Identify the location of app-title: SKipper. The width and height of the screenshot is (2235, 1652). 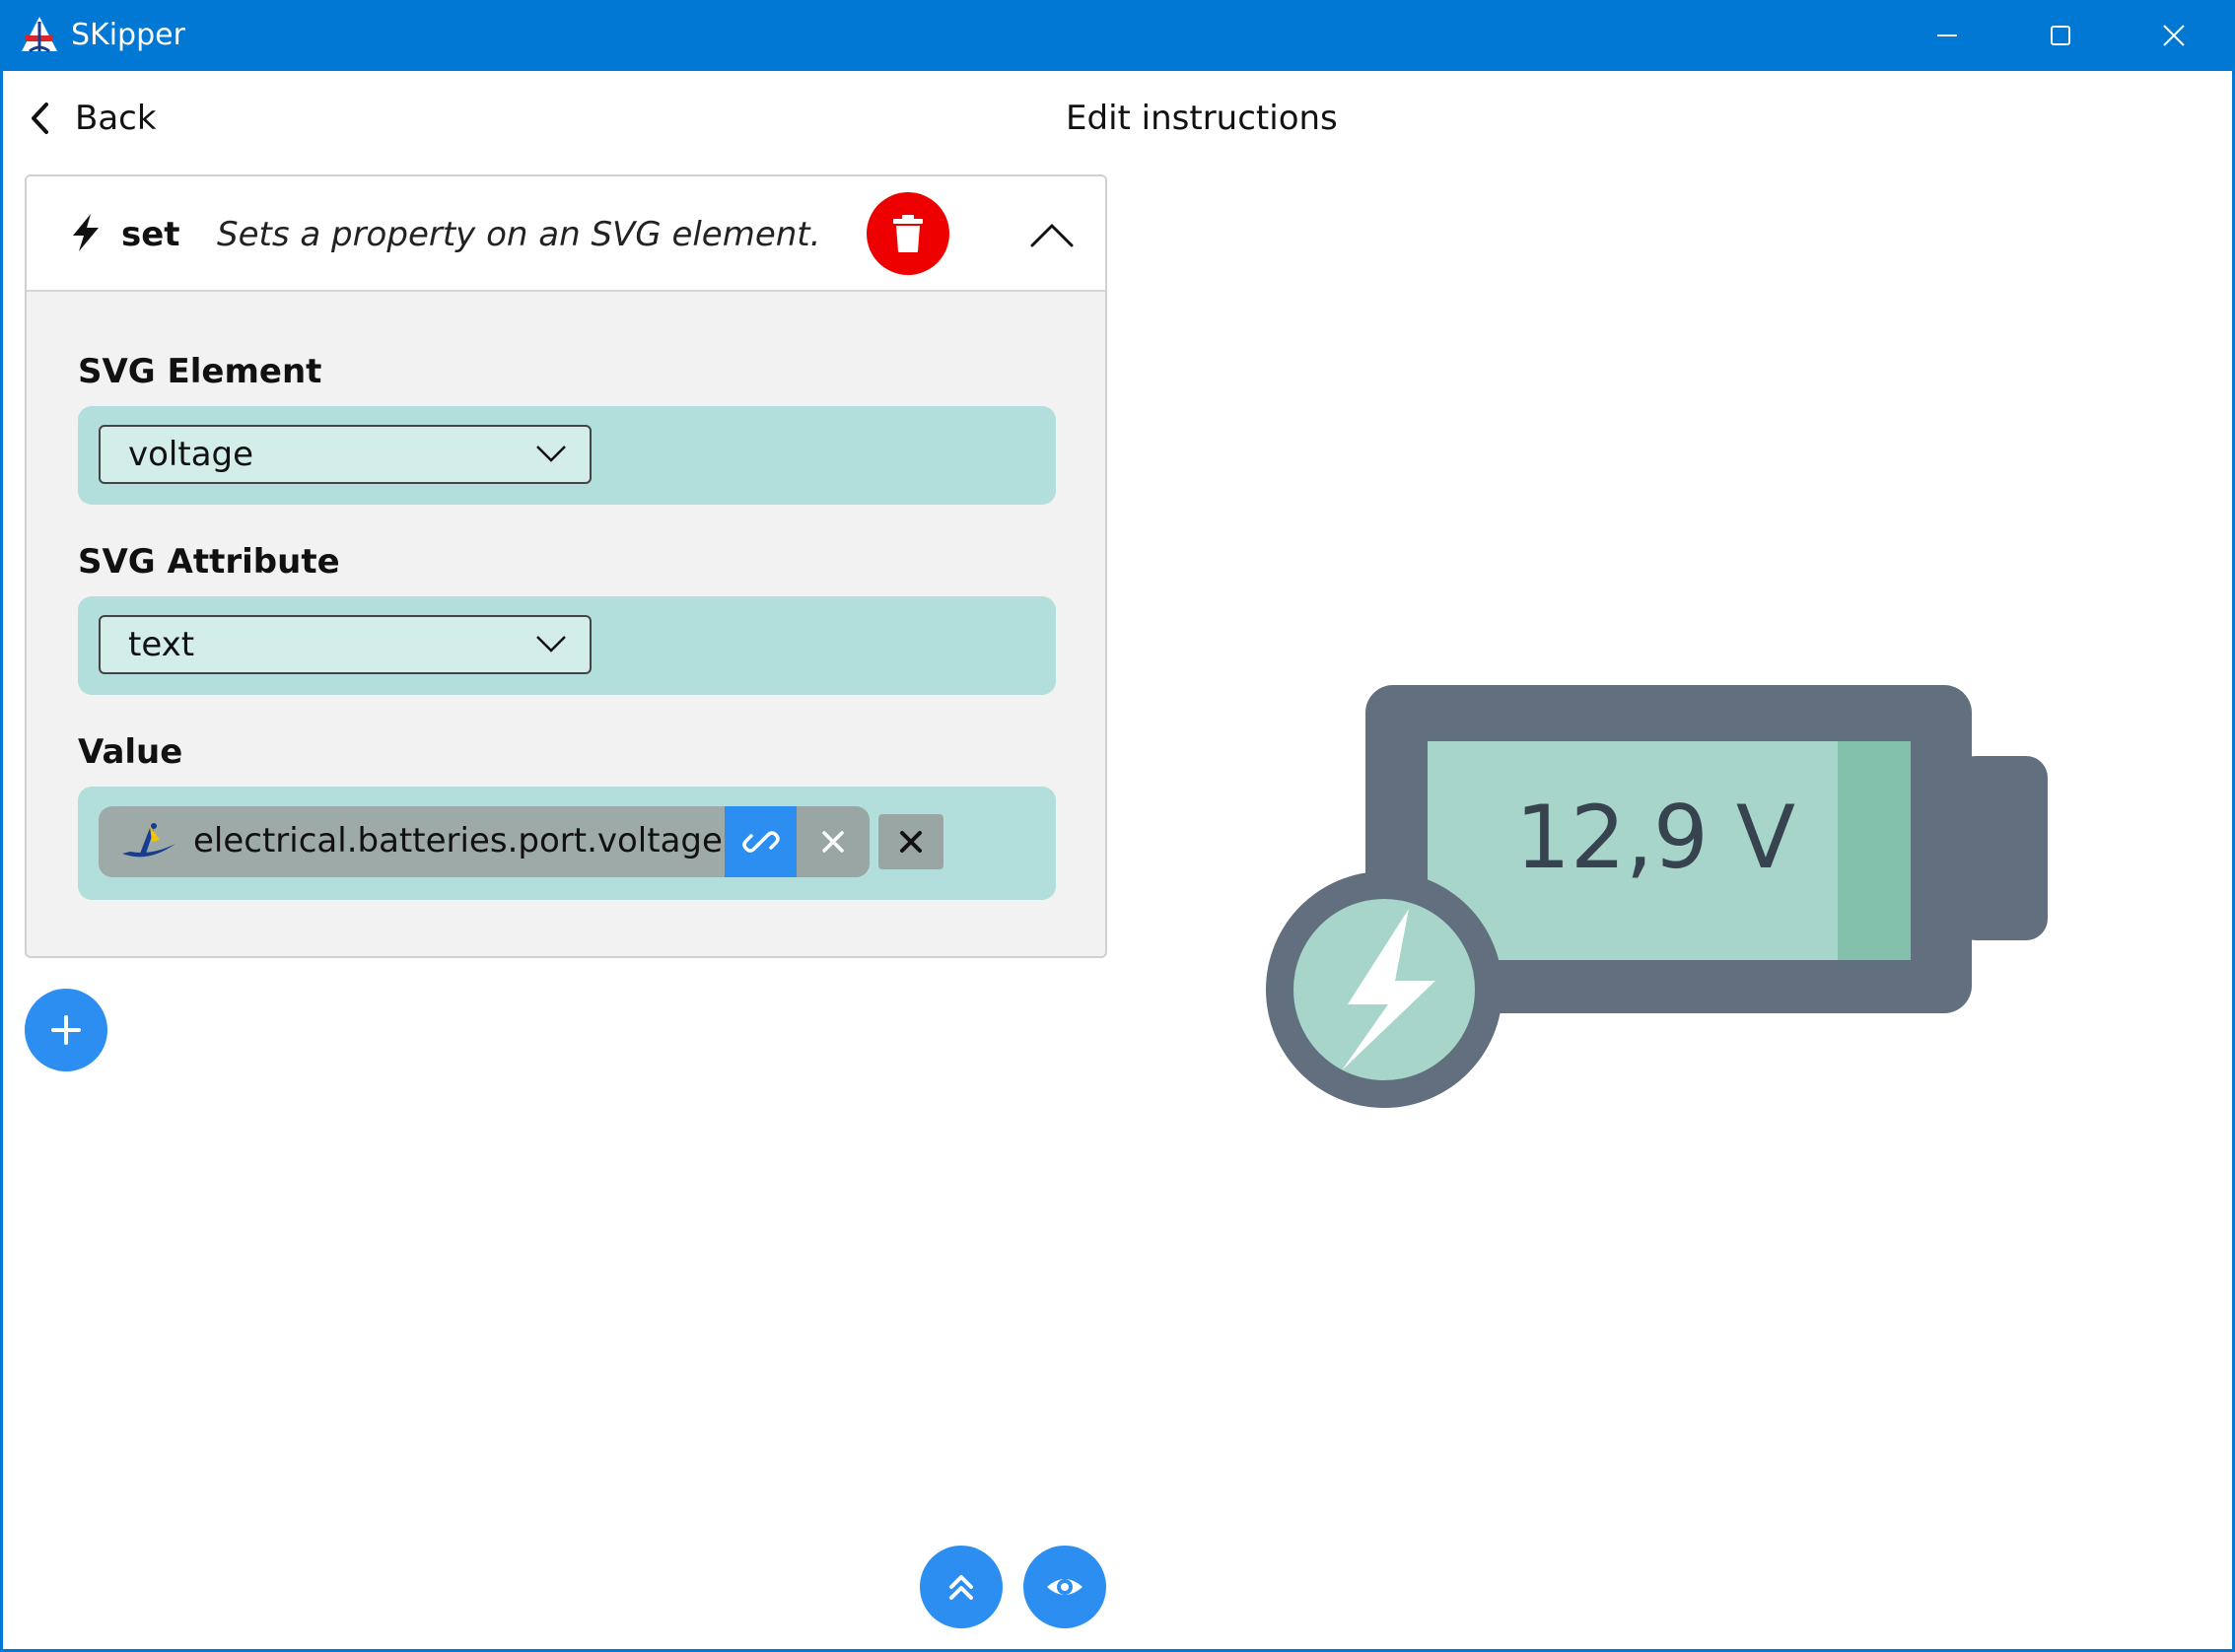
(128, 35).